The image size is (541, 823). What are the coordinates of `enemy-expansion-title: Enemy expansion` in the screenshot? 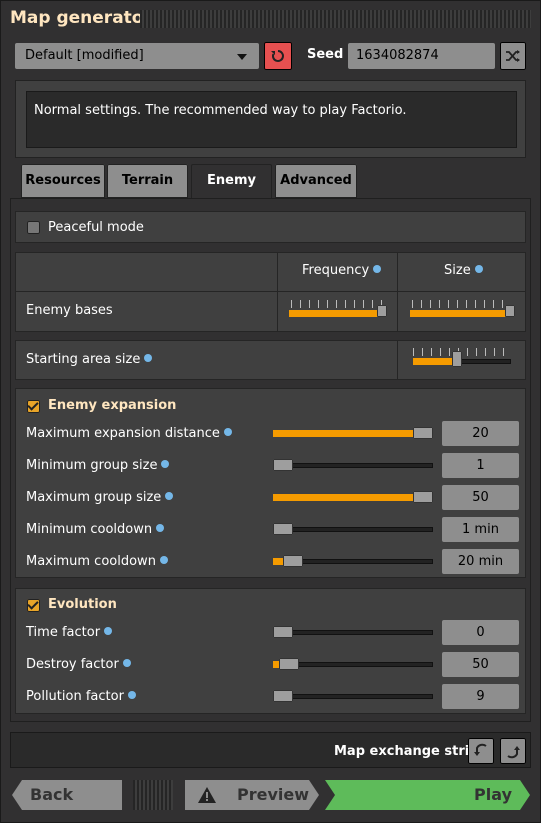 It's located at (112, 405).